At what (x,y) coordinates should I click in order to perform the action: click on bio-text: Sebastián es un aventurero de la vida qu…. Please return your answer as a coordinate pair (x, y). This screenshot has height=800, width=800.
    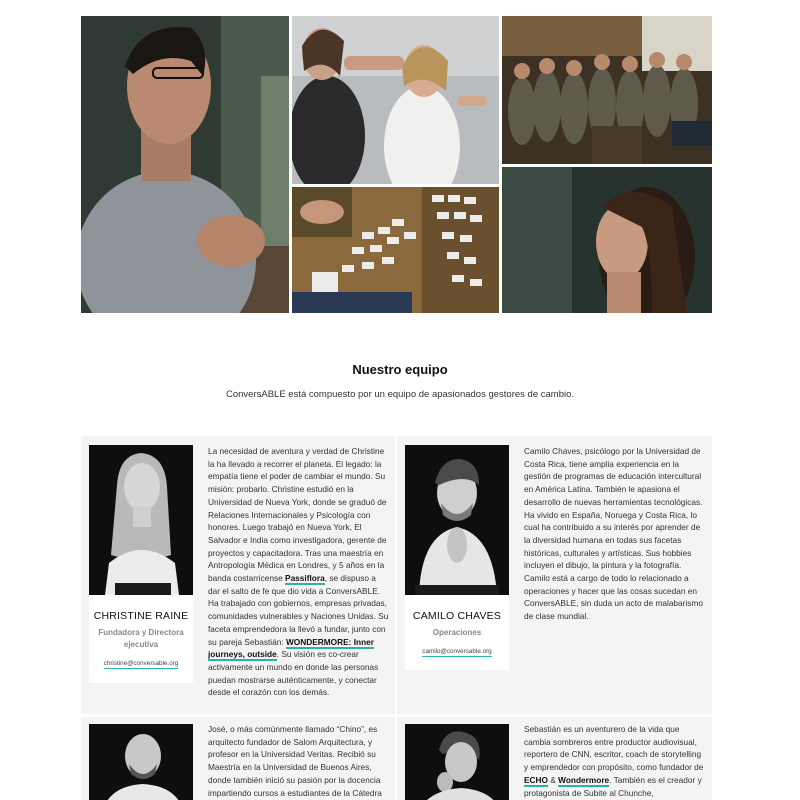
    Looking at the image, I should click on (614, 748).